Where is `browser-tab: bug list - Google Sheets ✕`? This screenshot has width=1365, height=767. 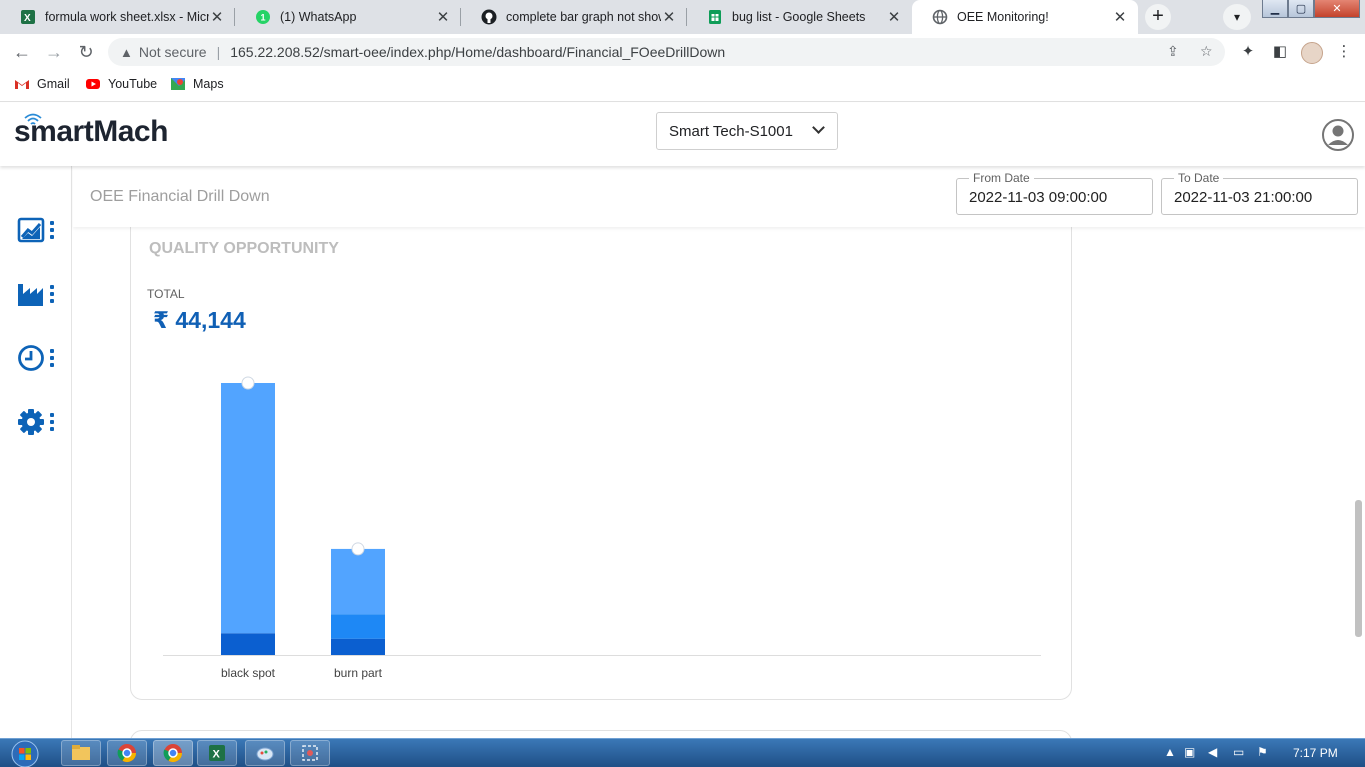
browser-tab: bug list - Google Sheets ✕ is located at coordinates (799, 17).